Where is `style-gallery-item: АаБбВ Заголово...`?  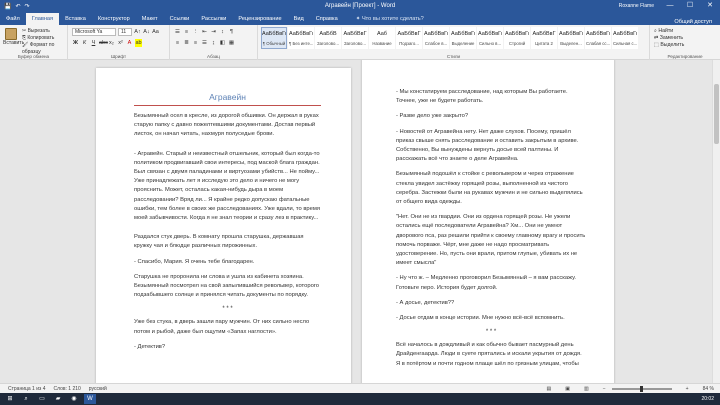
style-gallery-item: АаБбВ Заголово... is located at coordinates (328, 38).